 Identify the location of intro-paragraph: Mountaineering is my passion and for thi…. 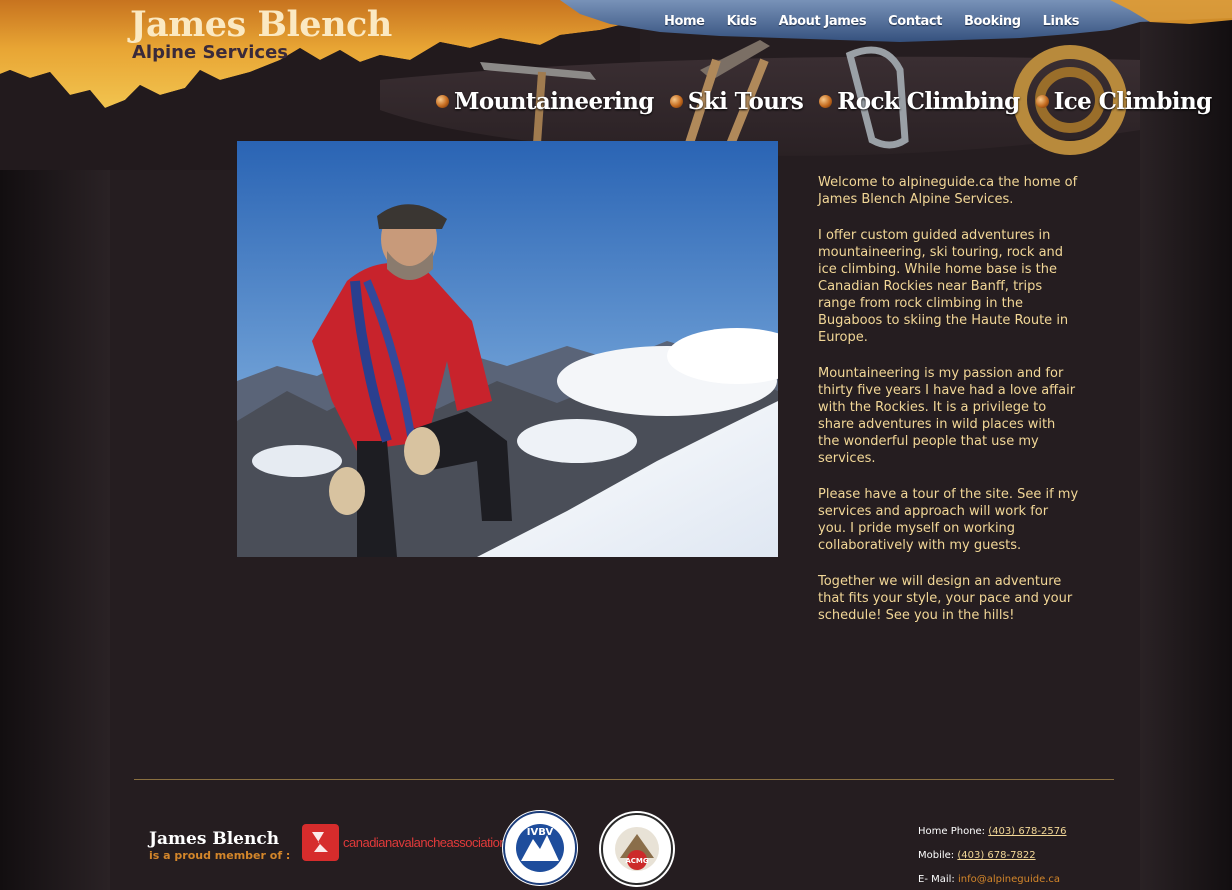
(947, 416).